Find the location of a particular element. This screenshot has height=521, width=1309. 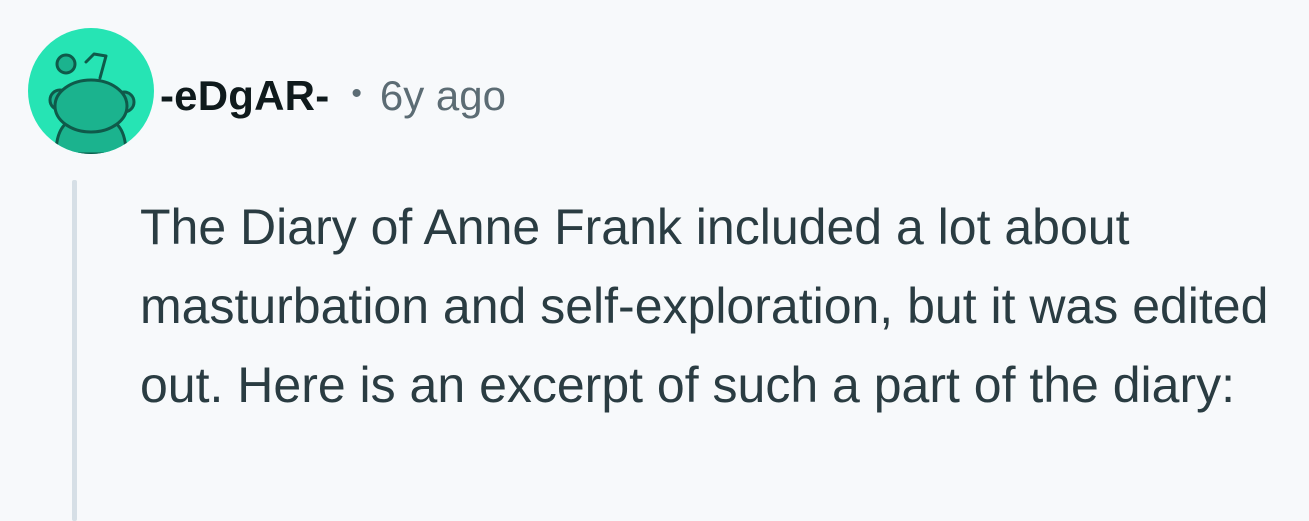

thread-line is located at coordinates (74, 350).